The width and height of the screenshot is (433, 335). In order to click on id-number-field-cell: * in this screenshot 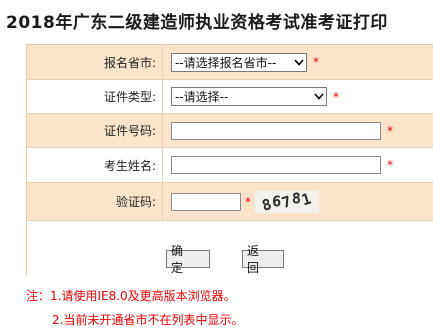, I will do `click(298, 130)`.